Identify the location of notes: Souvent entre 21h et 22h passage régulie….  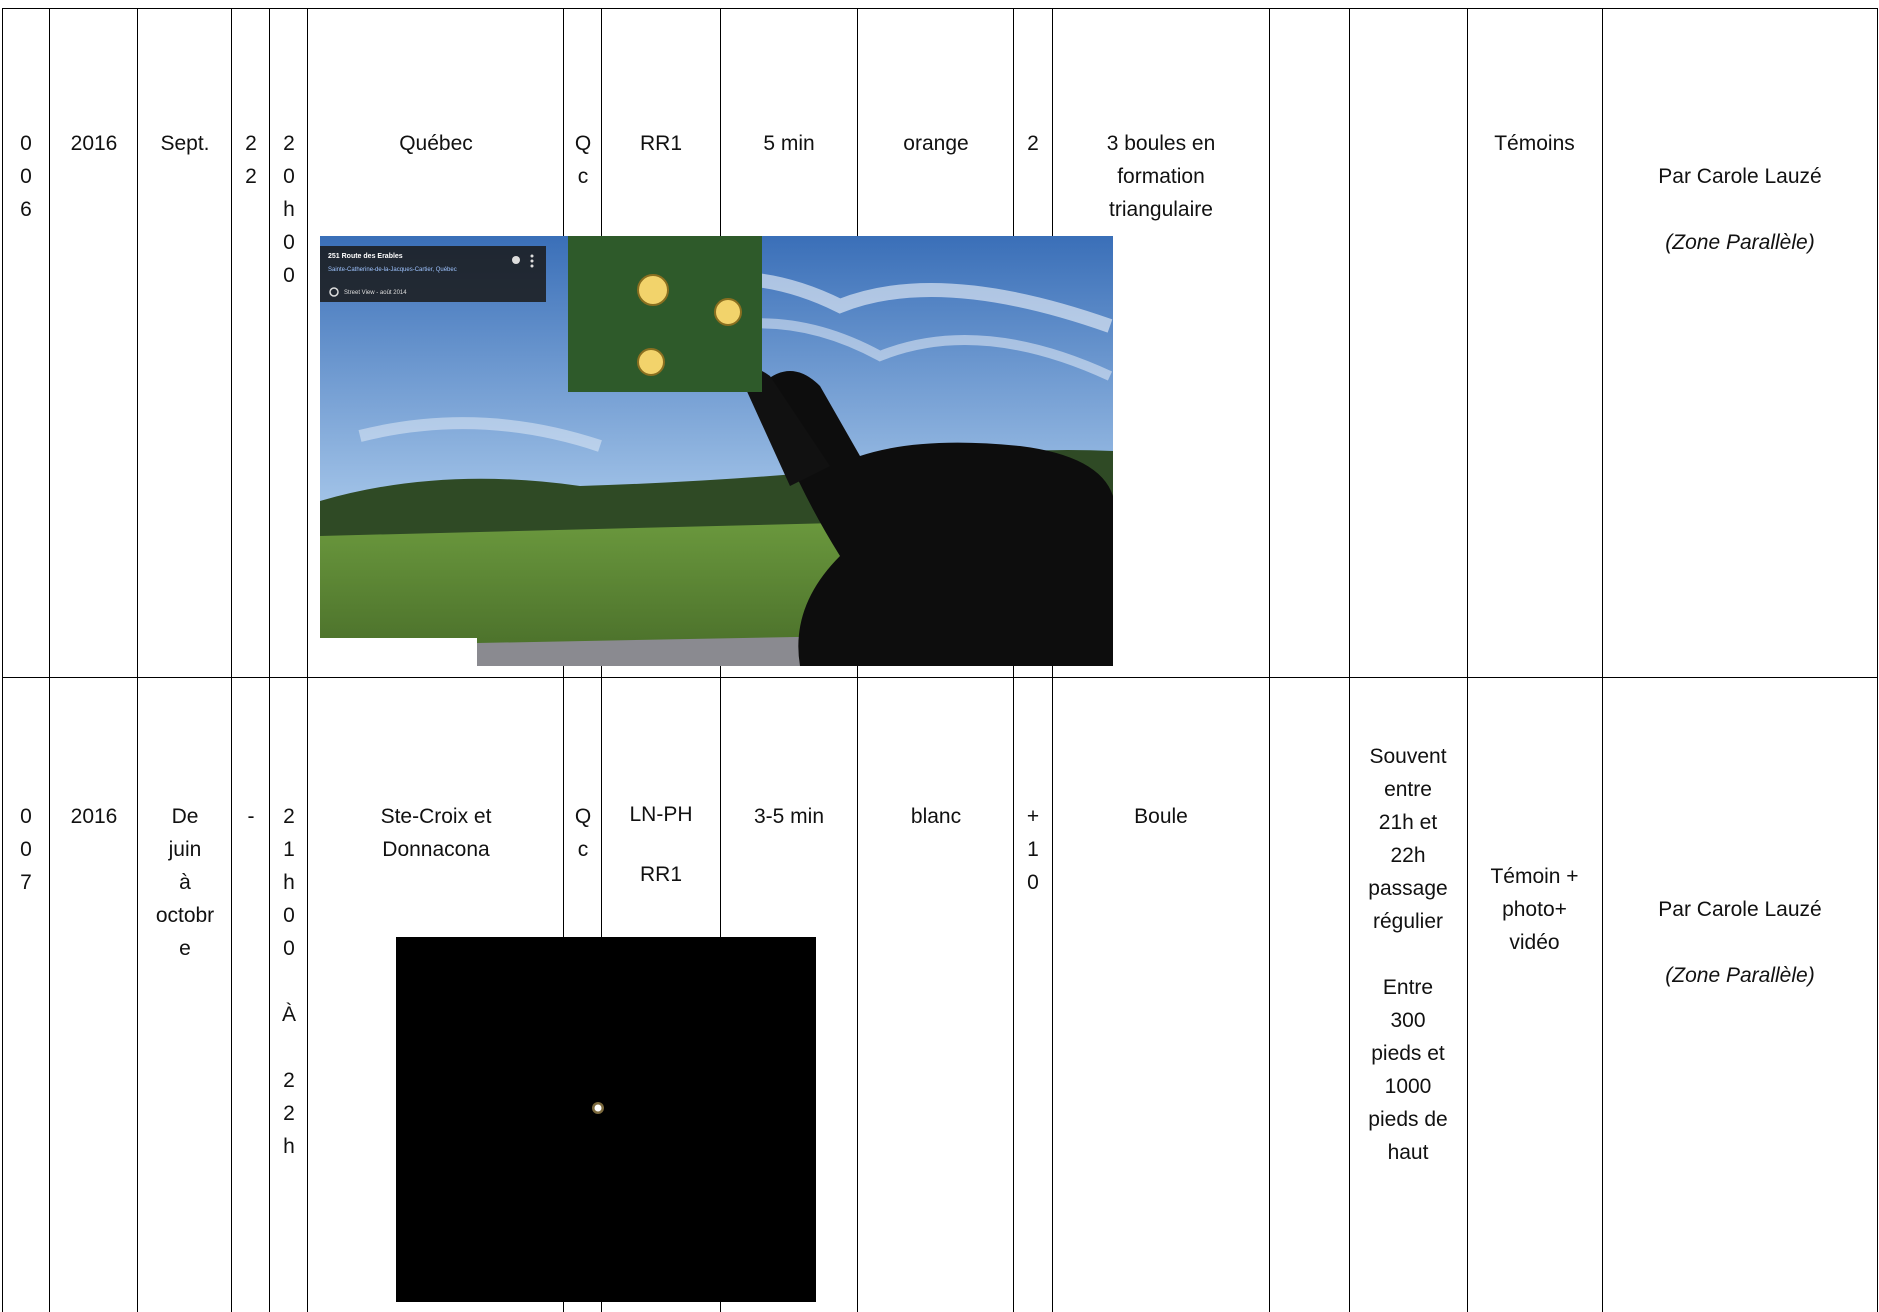
(1408, 954).